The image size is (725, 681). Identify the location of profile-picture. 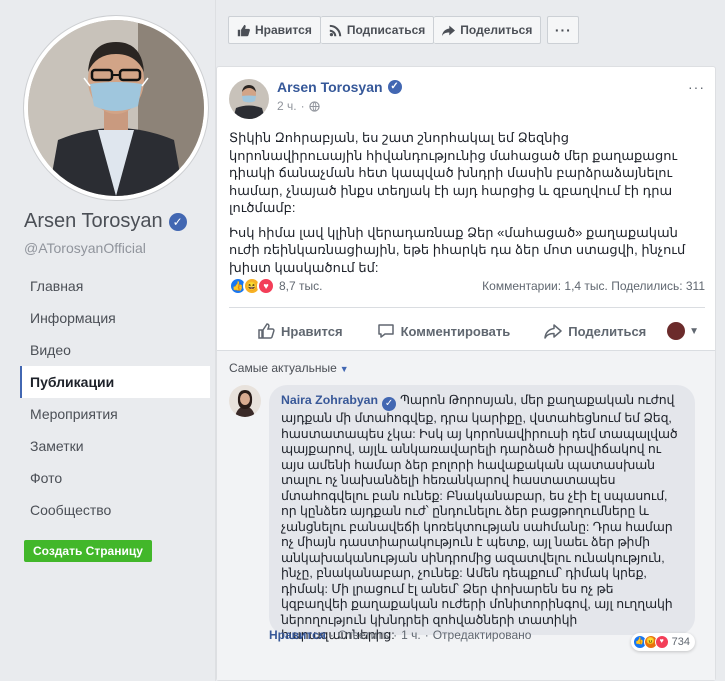
(116, 108).